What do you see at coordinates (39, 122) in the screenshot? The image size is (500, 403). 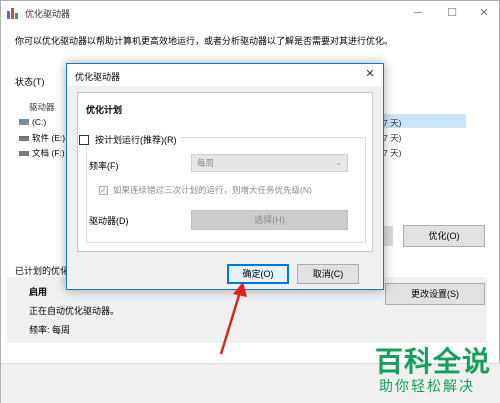 I see `drive-label-c: (C:)` at bounding box center [39, 122].